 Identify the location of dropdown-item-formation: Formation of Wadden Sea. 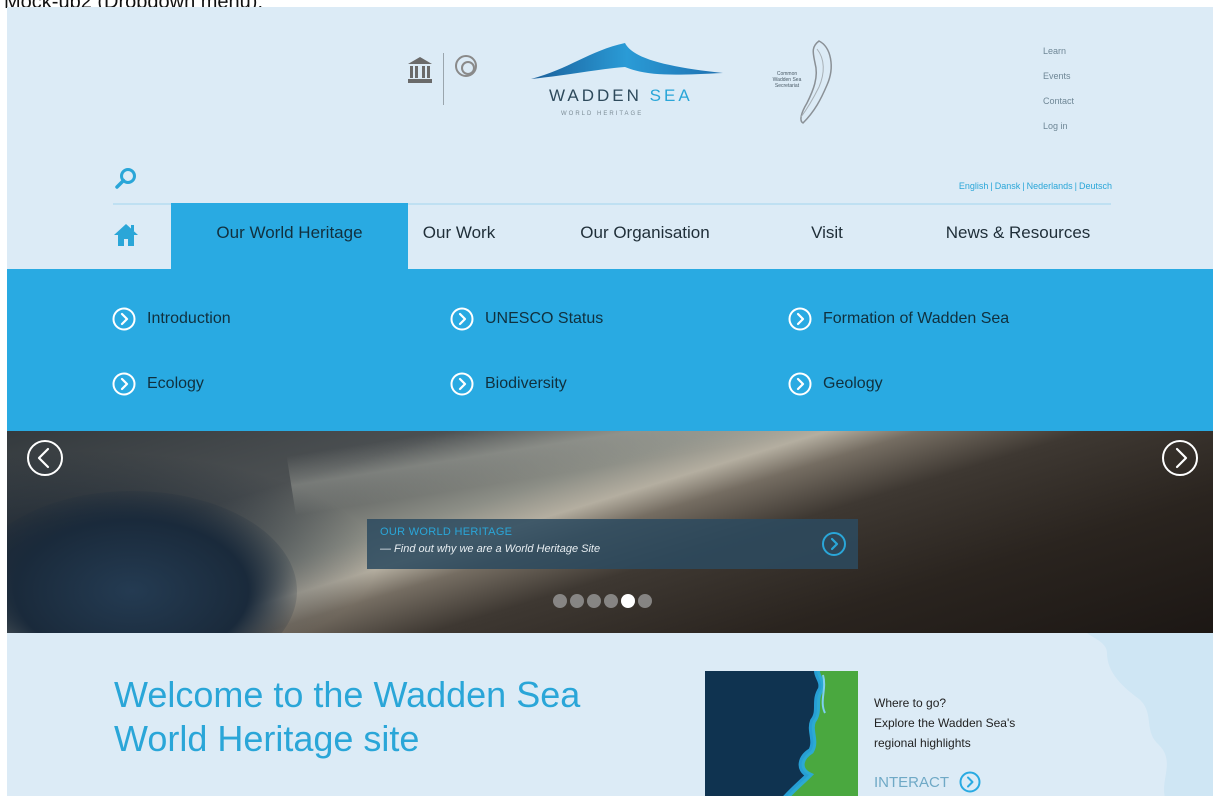
(898, 319).